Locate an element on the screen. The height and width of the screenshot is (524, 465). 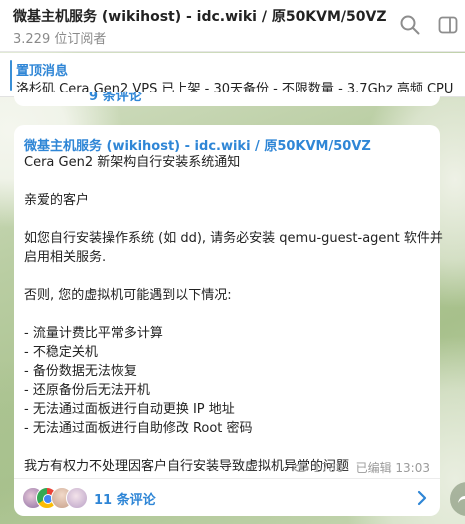
pinned-label: 置顶消息 is located at coordinates (42, 71).